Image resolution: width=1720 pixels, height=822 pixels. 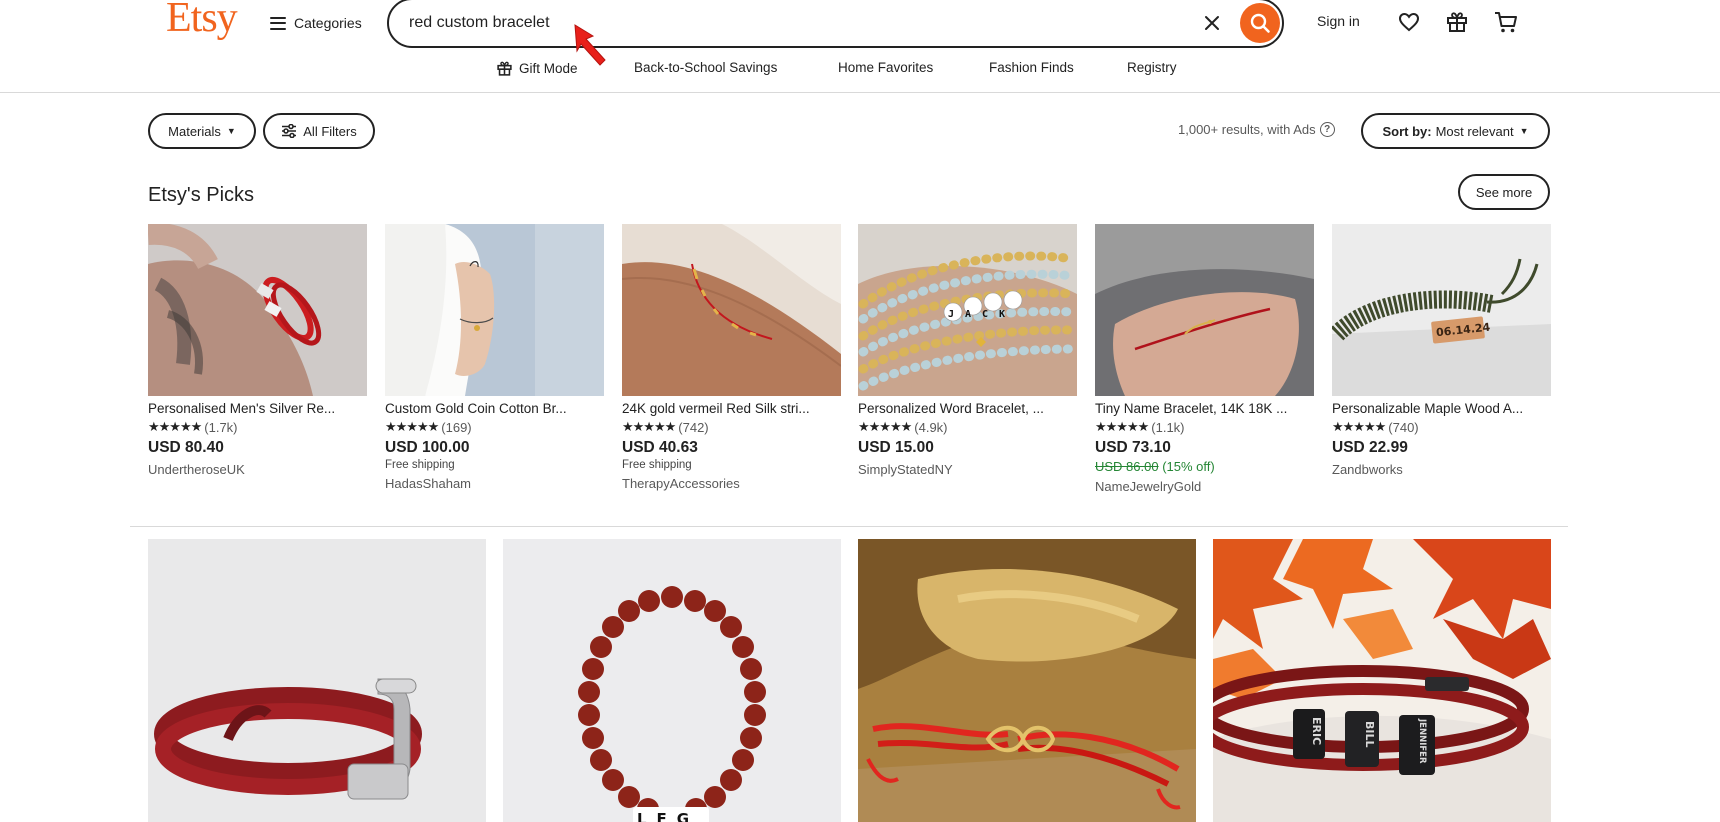 I want to click on heart-icon, so click(x=1409, y=22).